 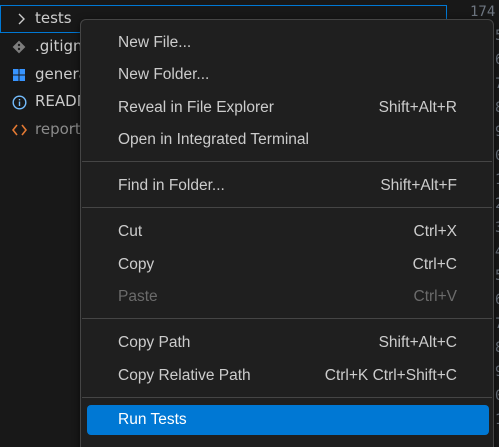 I want to click on line-number: 2, so click(x=497, y=208).